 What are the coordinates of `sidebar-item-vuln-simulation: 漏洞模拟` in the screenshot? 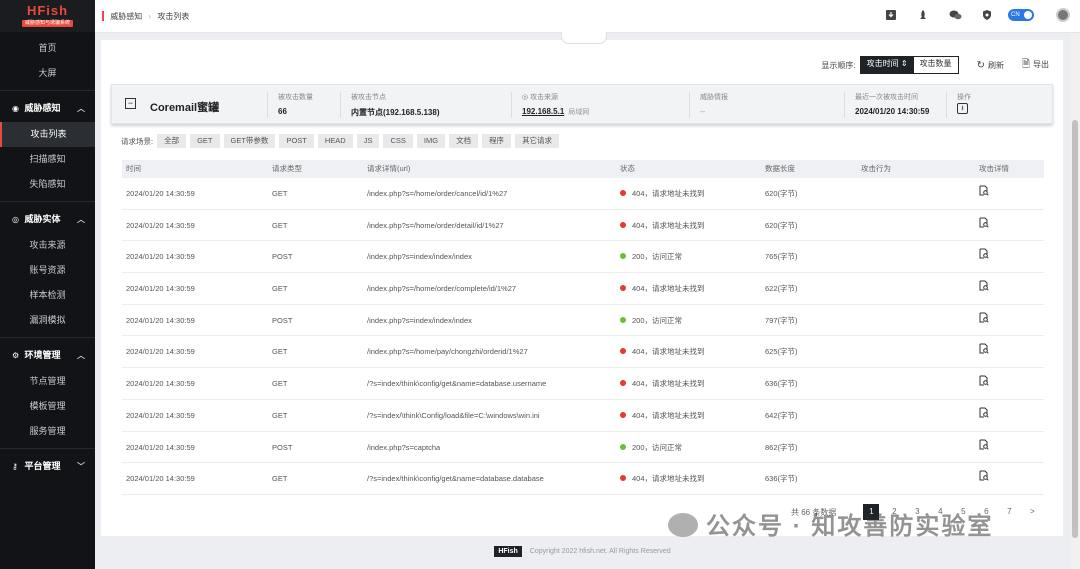 It's located at (47, 320).